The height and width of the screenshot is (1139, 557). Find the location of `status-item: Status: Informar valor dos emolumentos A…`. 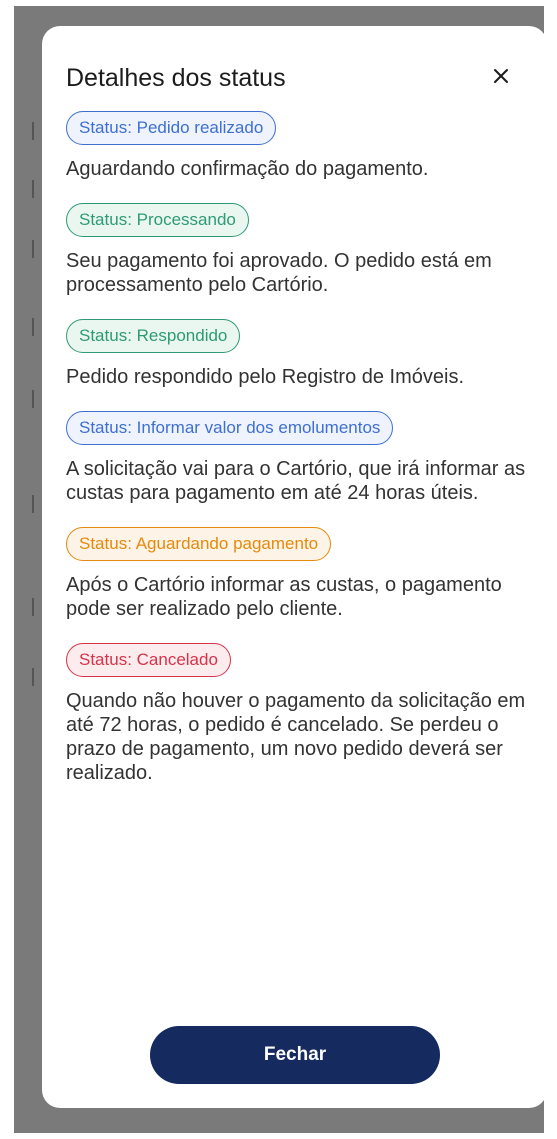

status-item: Status: Informar valor dos emolumentos A… is located at coordinates (296, 458).